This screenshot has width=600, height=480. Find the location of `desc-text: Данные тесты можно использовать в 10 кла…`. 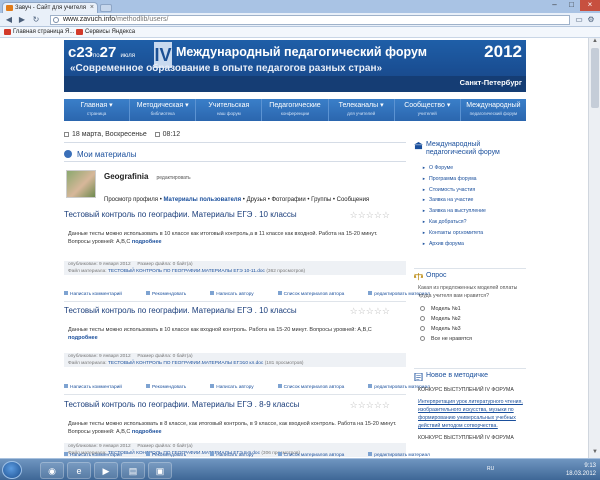

desc-text: Данные тесты можно использовать в 10 кла… is located at coordinates (223, 238).